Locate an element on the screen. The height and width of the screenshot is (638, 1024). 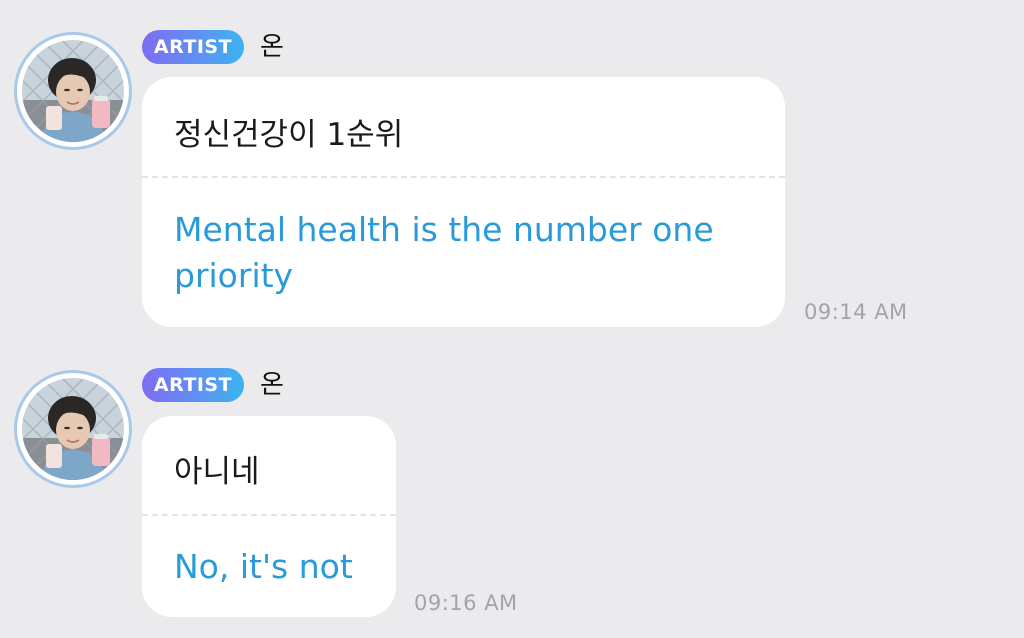
timestamp: 09:14 AM is located at coordinates (856, 312).